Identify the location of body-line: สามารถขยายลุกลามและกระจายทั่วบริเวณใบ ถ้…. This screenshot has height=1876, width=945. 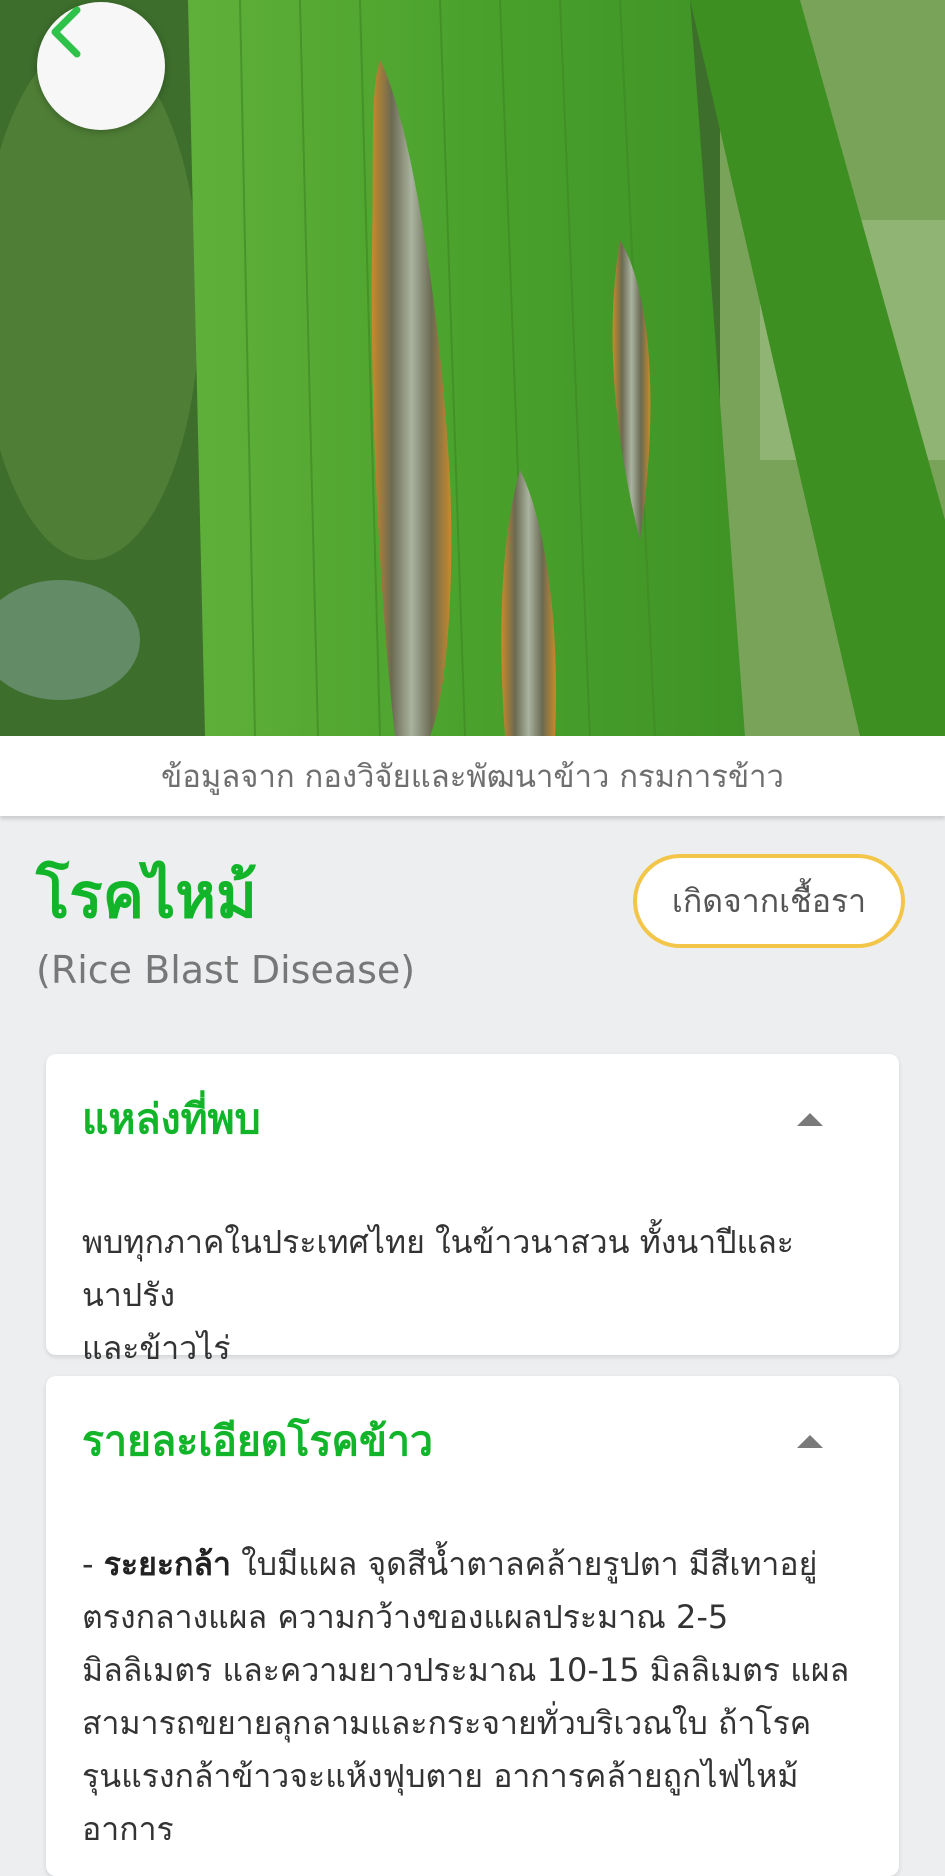
(447, 1723).